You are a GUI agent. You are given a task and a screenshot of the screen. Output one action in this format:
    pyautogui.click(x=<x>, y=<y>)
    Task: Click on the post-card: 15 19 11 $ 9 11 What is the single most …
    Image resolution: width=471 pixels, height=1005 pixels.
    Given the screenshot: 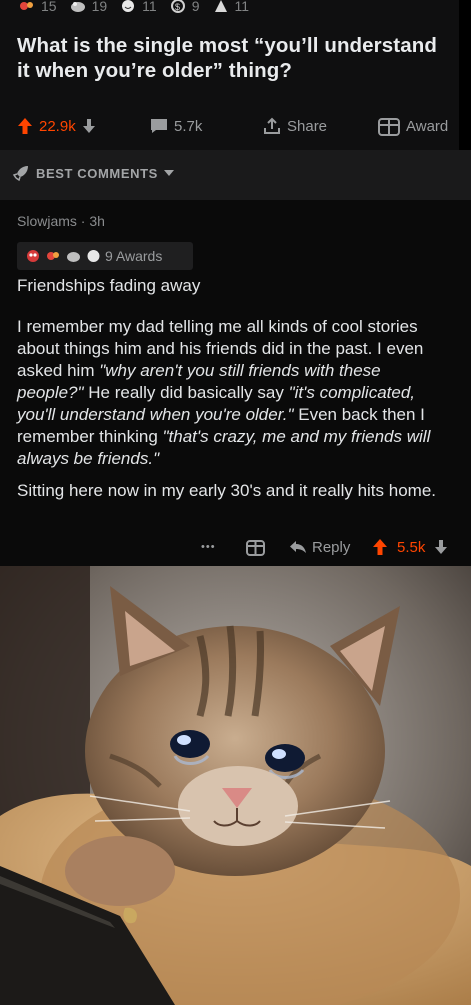 What is the action you would take?
    pyautogui.click(x=229, y=75)
    